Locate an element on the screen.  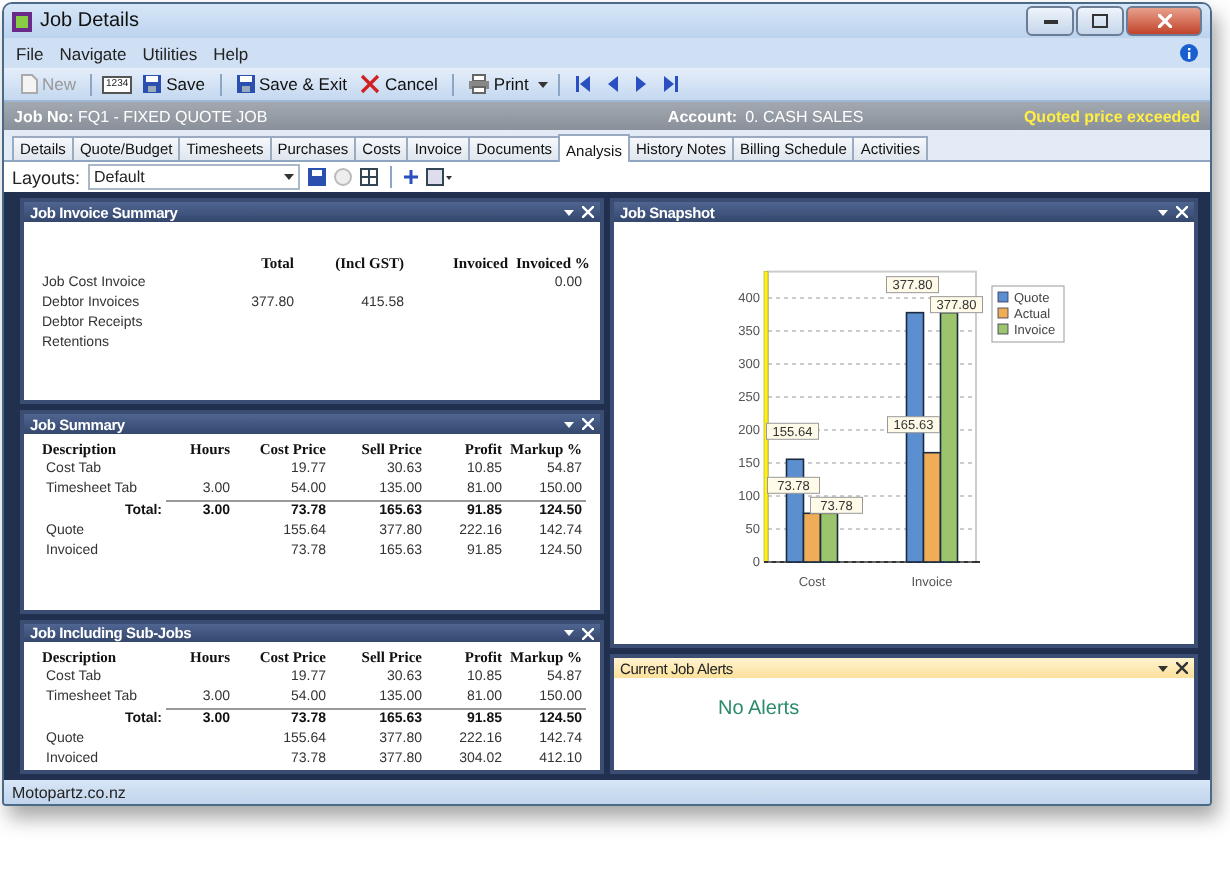
print-button: Print is located at coordinates (498, 84).